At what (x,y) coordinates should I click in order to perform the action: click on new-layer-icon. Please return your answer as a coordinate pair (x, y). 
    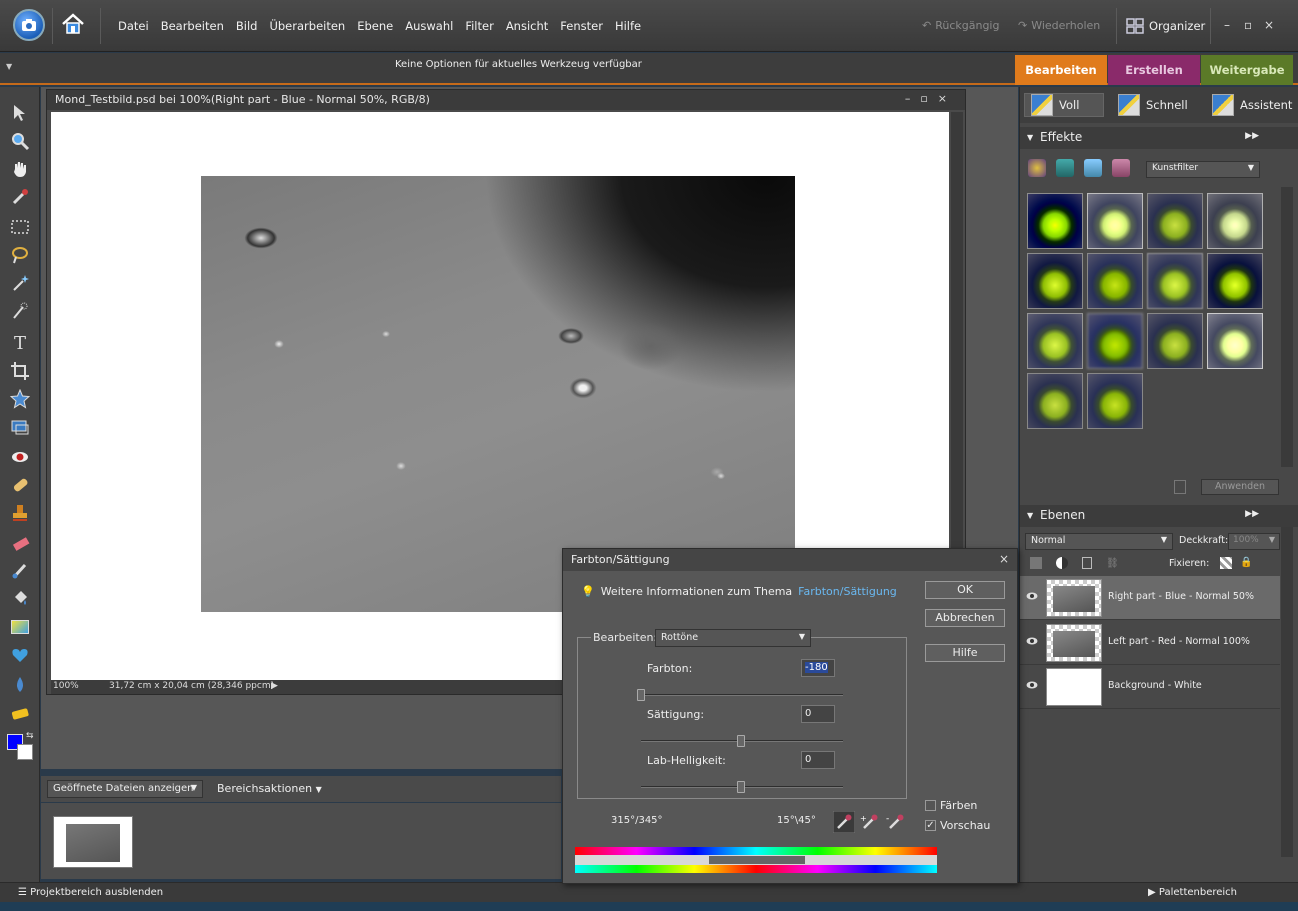
    Looking at the image, I should click on (1036, 563).